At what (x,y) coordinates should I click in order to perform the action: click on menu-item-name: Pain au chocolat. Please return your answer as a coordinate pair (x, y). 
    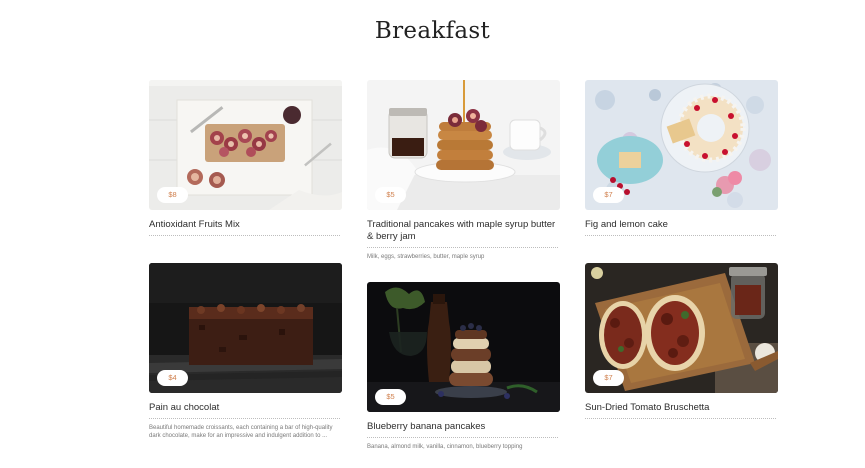
    Looking at the image, I should click on (245, 408).